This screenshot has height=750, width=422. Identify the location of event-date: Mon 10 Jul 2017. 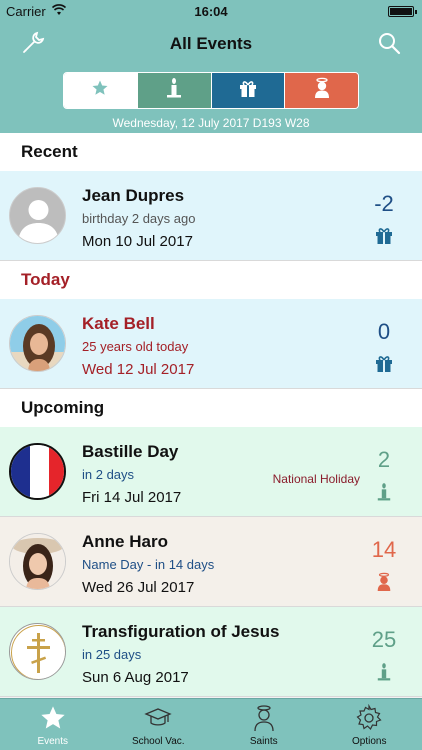
(137, 241).